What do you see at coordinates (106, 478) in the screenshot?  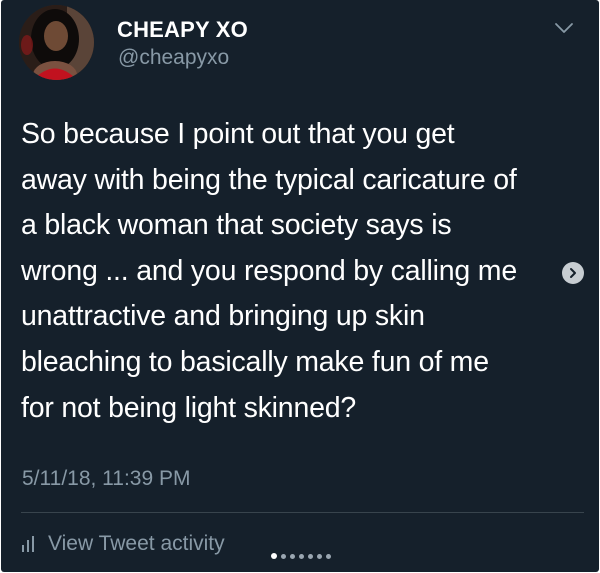 I see `tweet-timestamp: 5/11/18, 11:39 PM` at bounding box center [106, 478].